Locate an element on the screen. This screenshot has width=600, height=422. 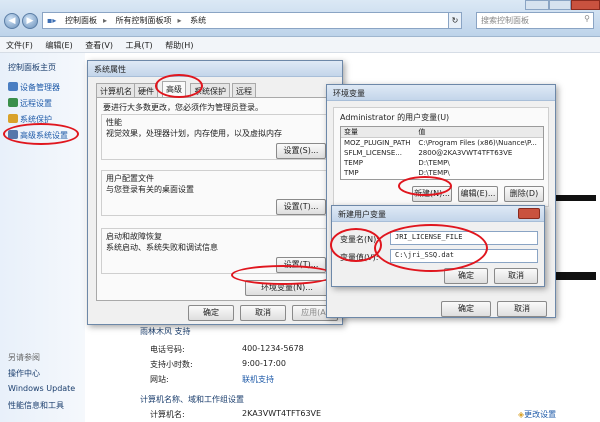
new-user-variable-title: 新建用户变量 is located at coordinates (438, 214).